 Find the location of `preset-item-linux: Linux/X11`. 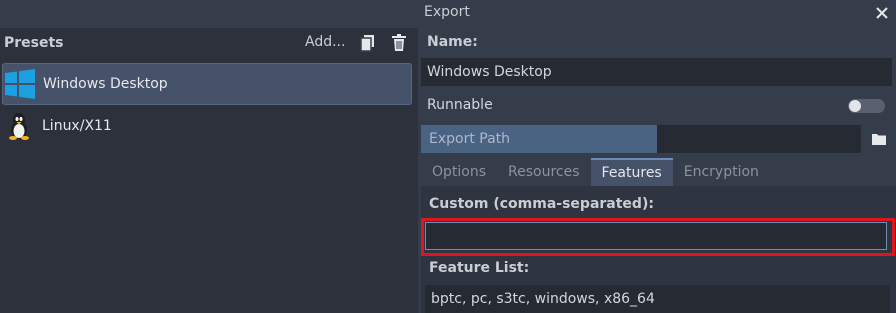

preset-item-linux: Linux/X11 is located at coordinates (207, 126).